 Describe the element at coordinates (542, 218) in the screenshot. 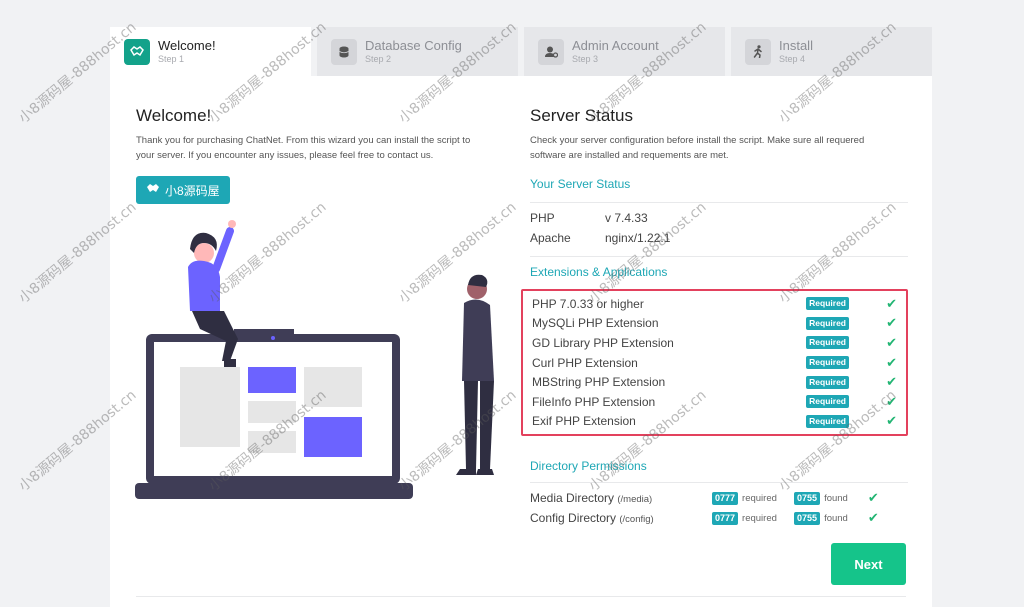

I see `status-key: PHP` at that location.